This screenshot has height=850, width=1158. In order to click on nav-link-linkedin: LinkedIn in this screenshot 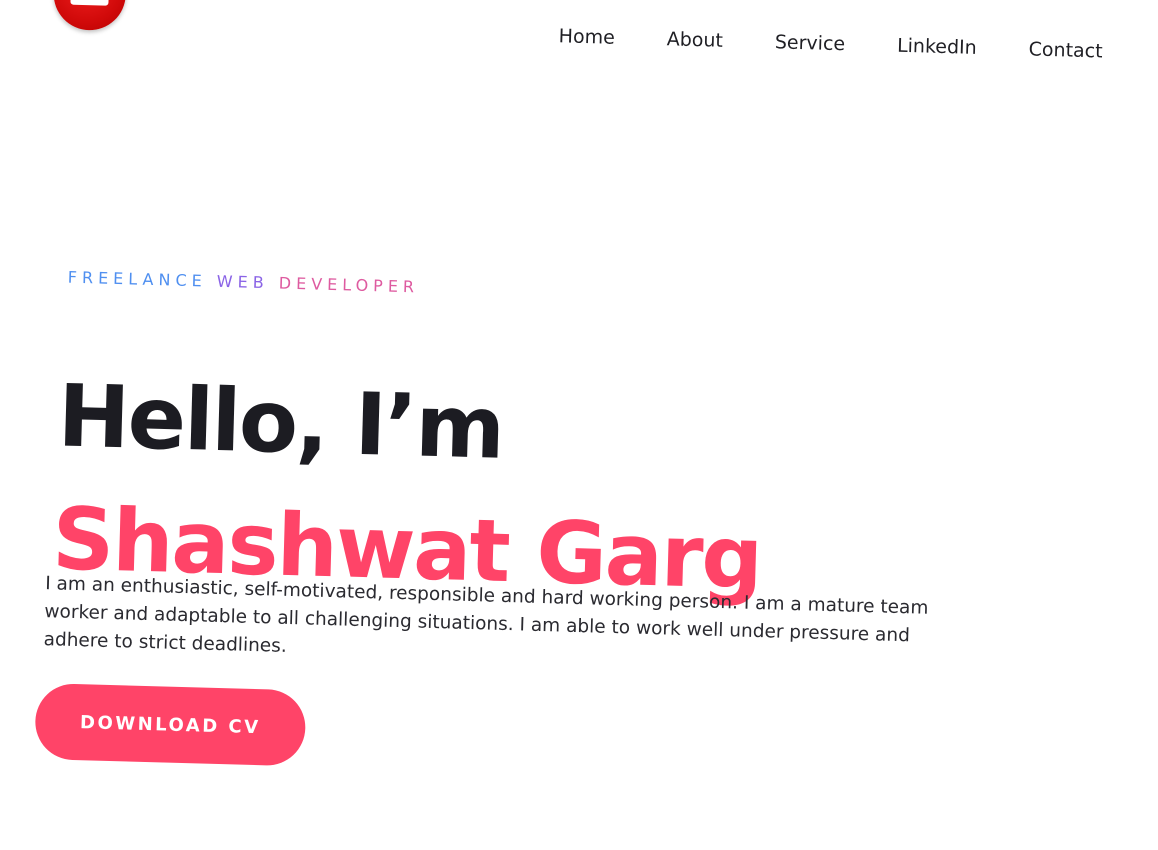, I will do `click(937, 47)`.